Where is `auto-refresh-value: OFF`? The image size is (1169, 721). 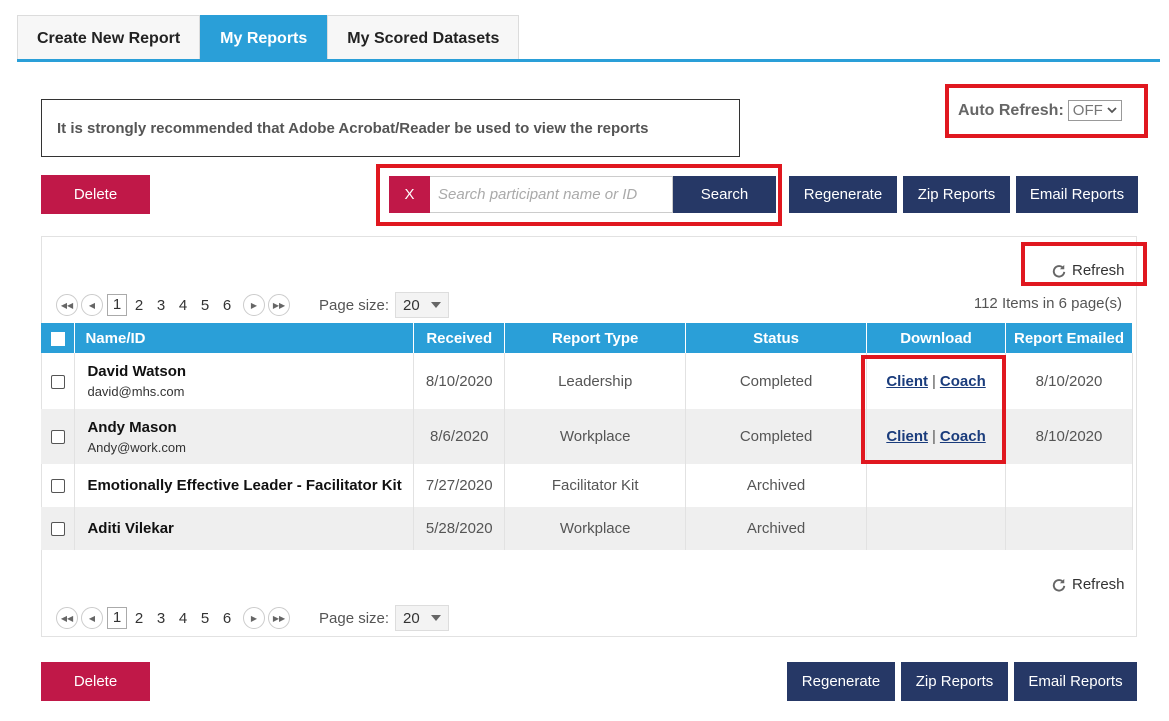
auto-refresh-value: OFF is located at coordinates (1087, 110).